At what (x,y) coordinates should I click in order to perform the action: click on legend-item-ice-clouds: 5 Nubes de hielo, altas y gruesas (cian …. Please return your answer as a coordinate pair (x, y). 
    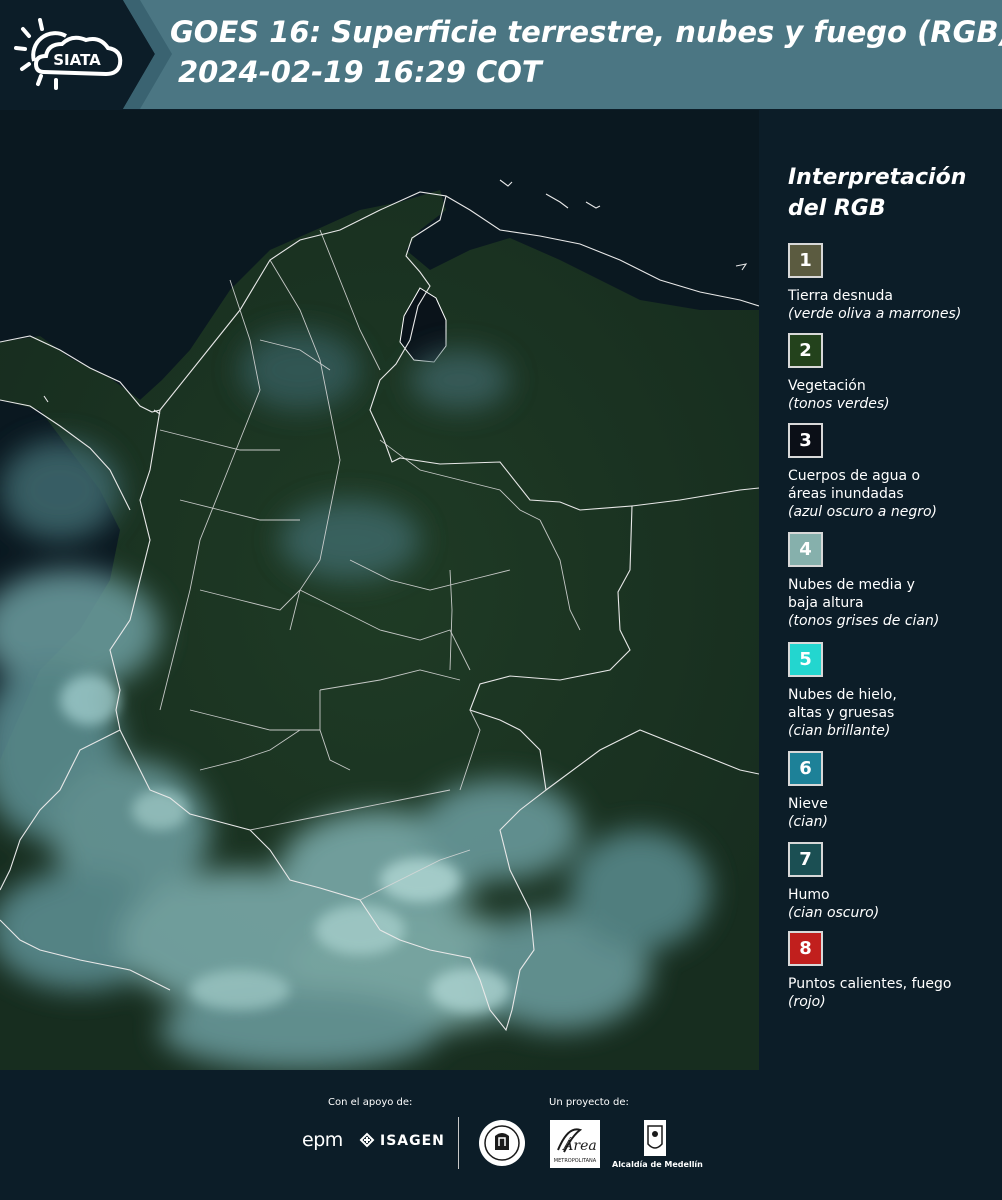
    Looking at the image, I should click on (893, 691).